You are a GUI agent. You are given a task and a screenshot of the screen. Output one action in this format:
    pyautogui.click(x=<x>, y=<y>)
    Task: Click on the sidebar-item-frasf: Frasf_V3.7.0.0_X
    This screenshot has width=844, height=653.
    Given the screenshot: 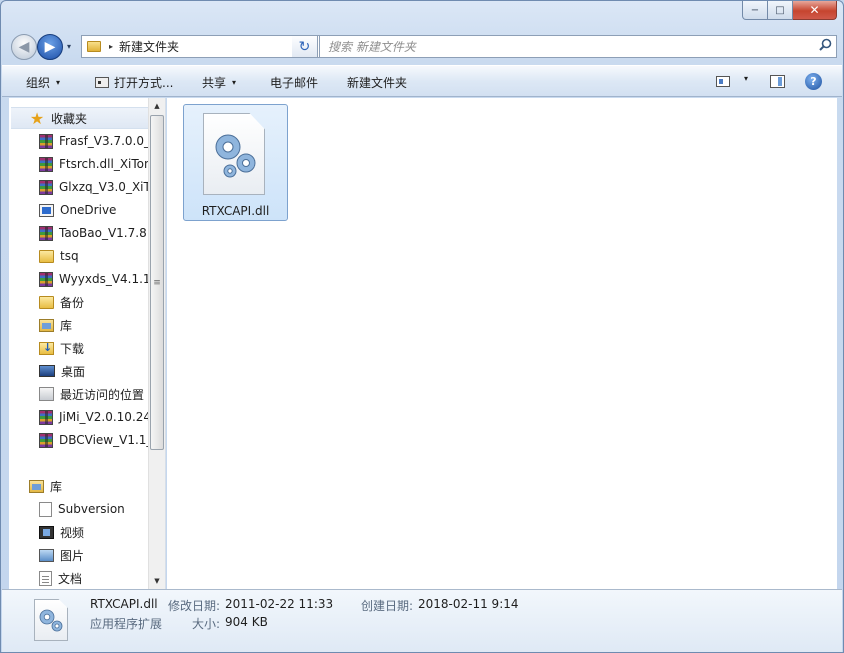 What is the action you would take?
    pyautogui.click(x=98, y=141)
    